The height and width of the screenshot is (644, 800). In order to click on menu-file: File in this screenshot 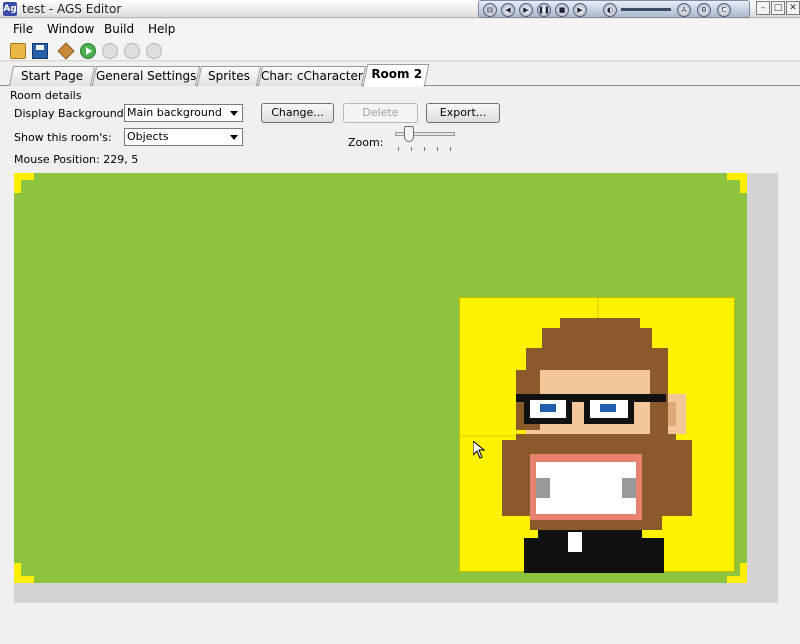, I will do `click(23, 29)`.